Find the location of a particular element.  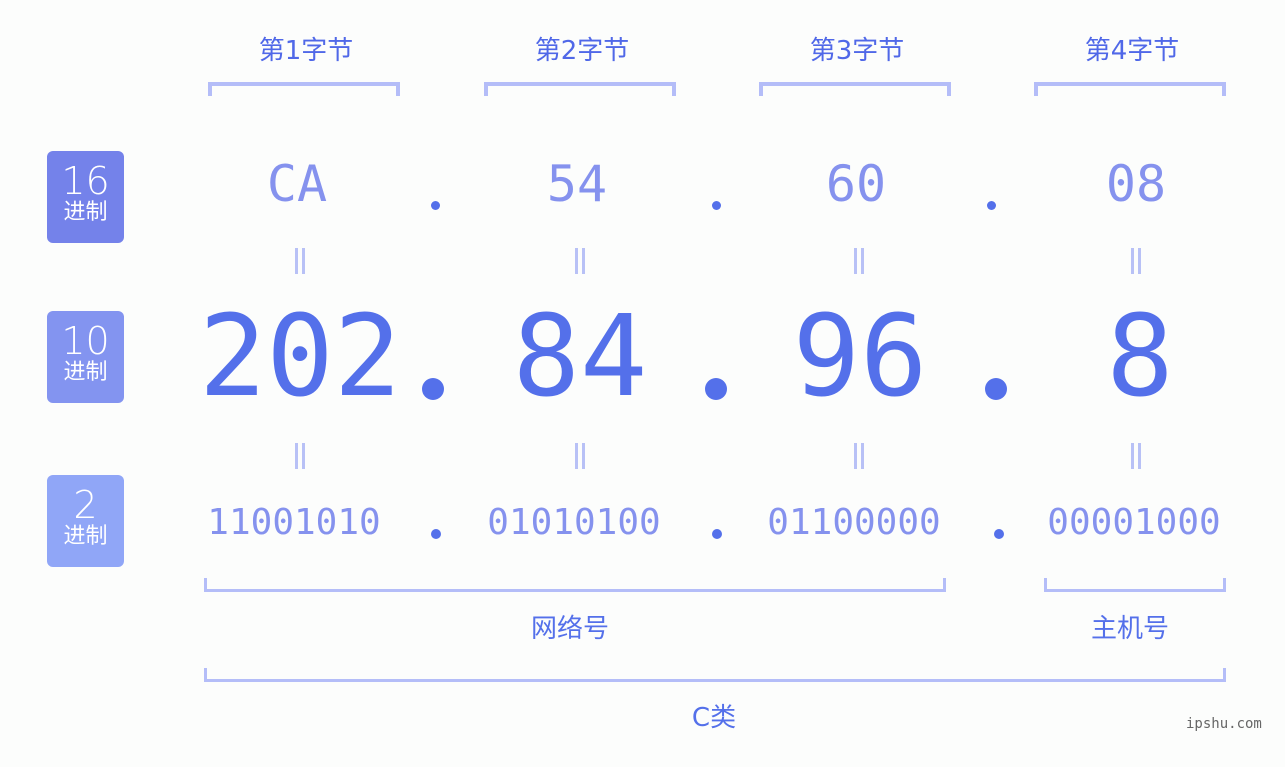

byte-1-label: 第1字节 is located at coordinates (306, 51).